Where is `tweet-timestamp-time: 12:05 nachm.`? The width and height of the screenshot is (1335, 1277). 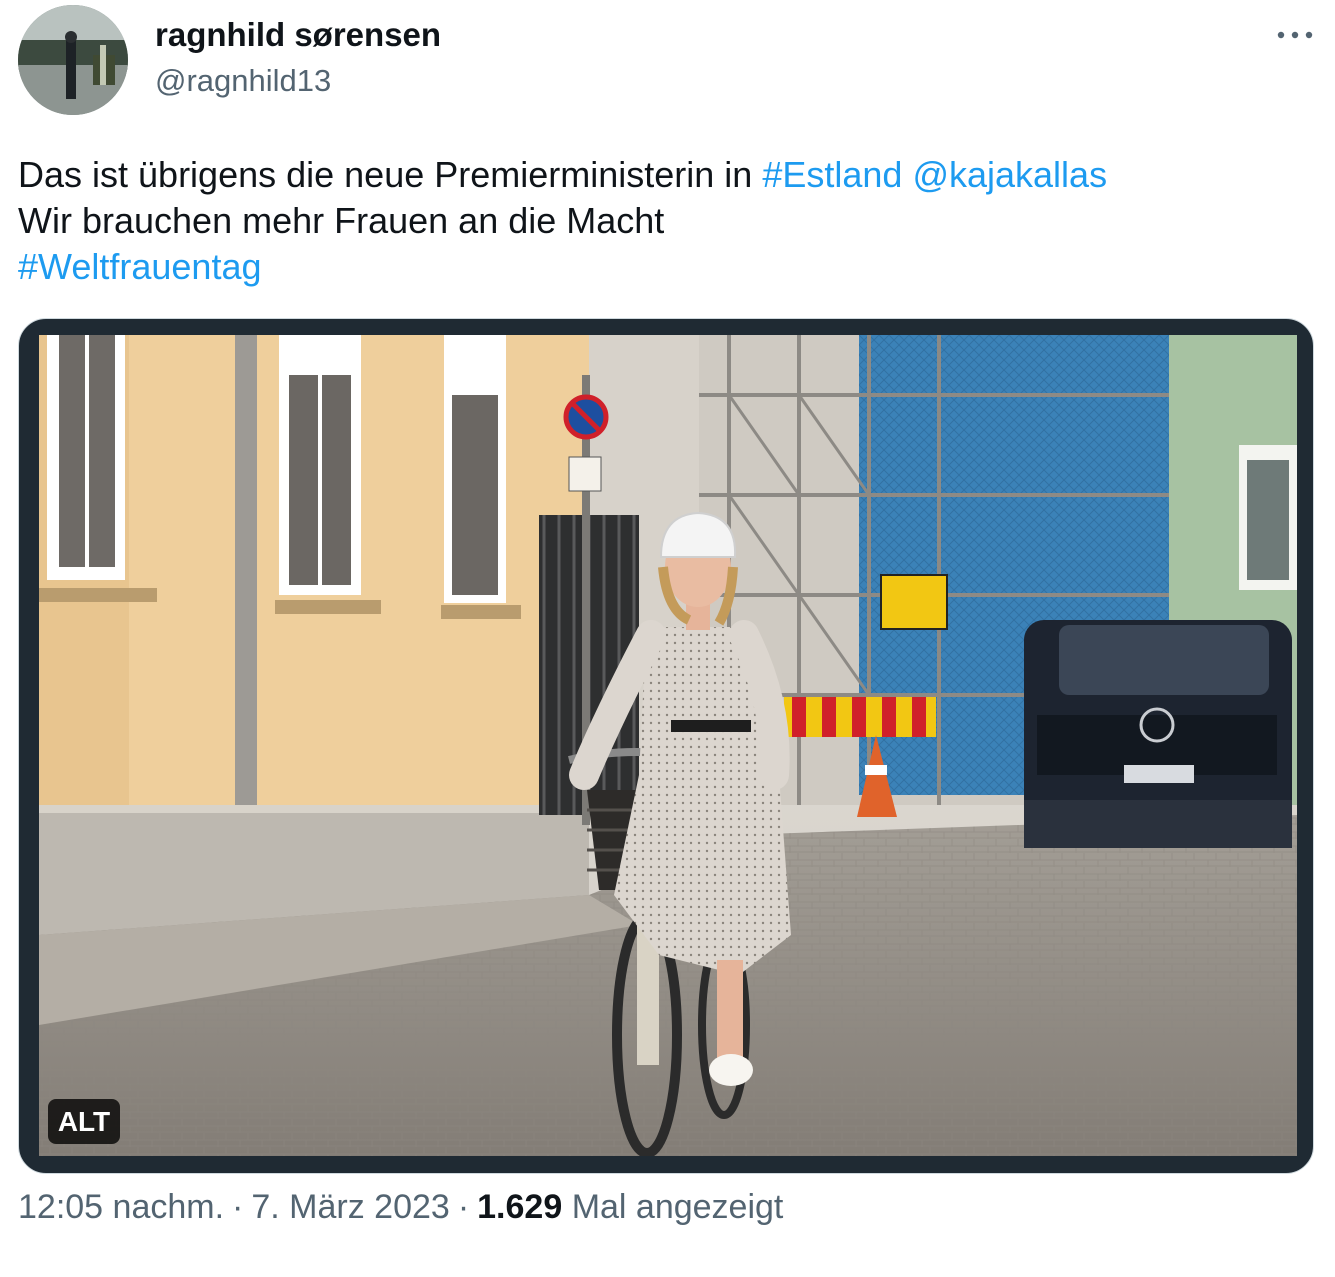 tweet-timestamp-time: 12:05 nachm. is located at coordinates (121, 1207).